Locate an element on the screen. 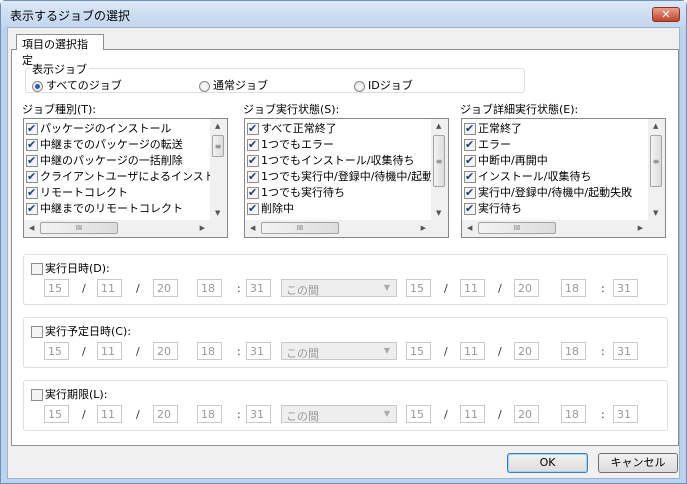 Image resolution: width=687 pixels, height=484 pixels. list-item: 1つでもインストール/収集待ち is located at coordinates (330, 161).